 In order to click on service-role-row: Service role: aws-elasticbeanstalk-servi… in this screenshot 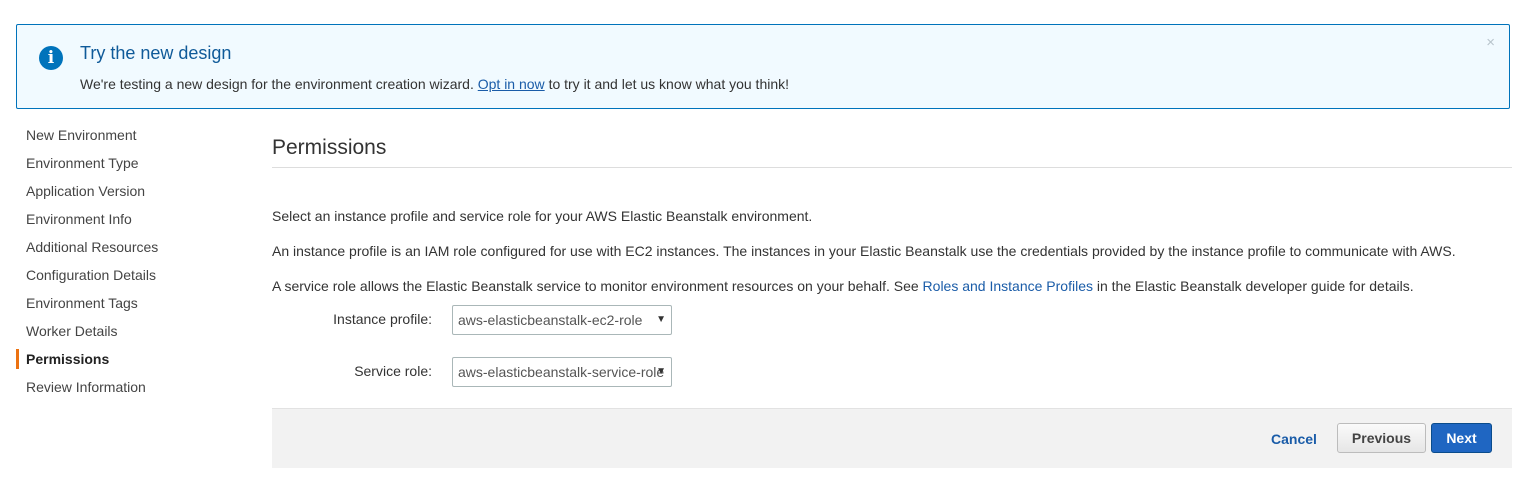, I will do `click(482, 372)`.